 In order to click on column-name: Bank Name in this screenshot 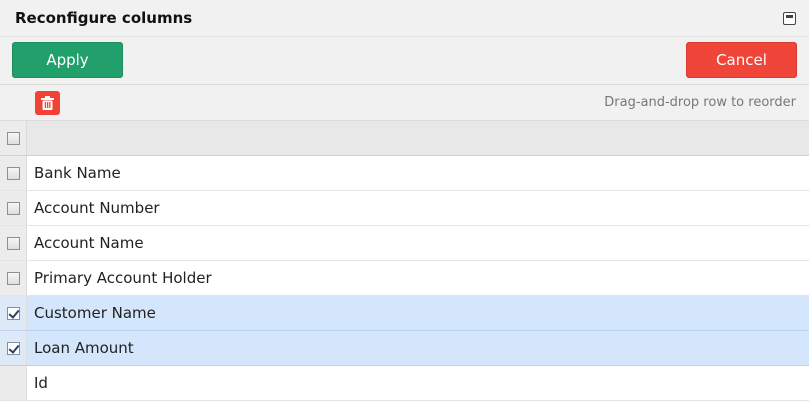, I will do `click(77, 173)`.